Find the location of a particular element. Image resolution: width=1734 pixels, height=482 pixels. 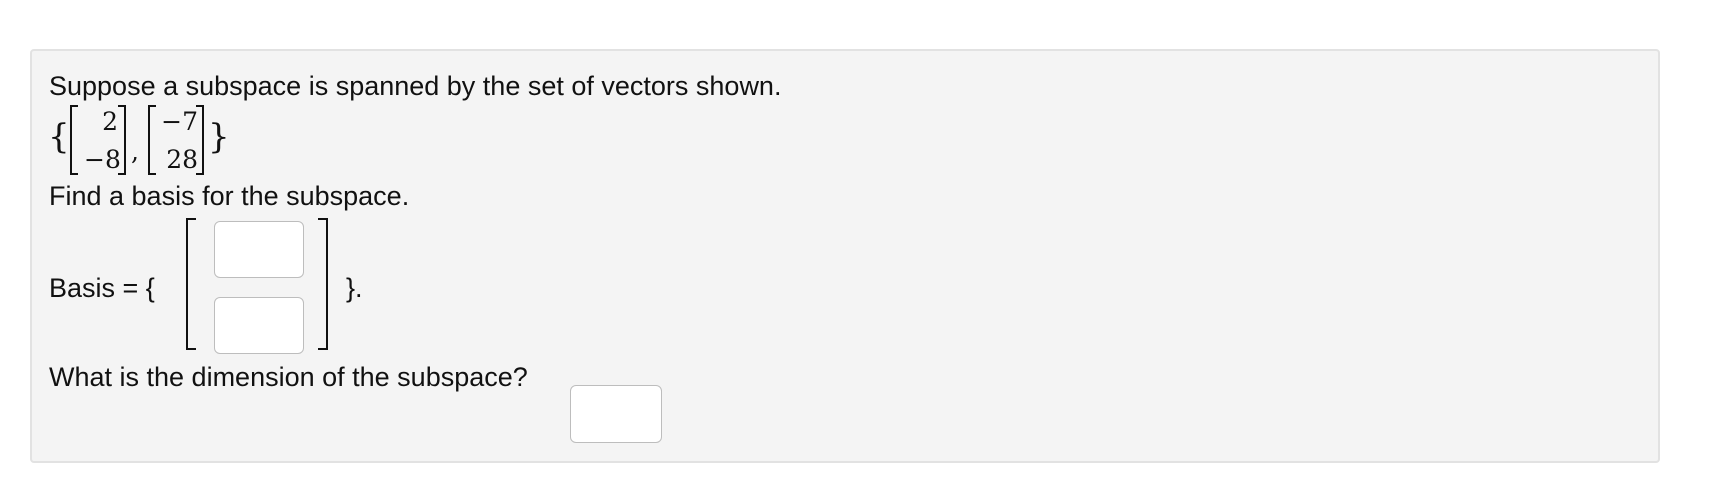

vector-2-left-bracket is located at coordinates (152, 140).